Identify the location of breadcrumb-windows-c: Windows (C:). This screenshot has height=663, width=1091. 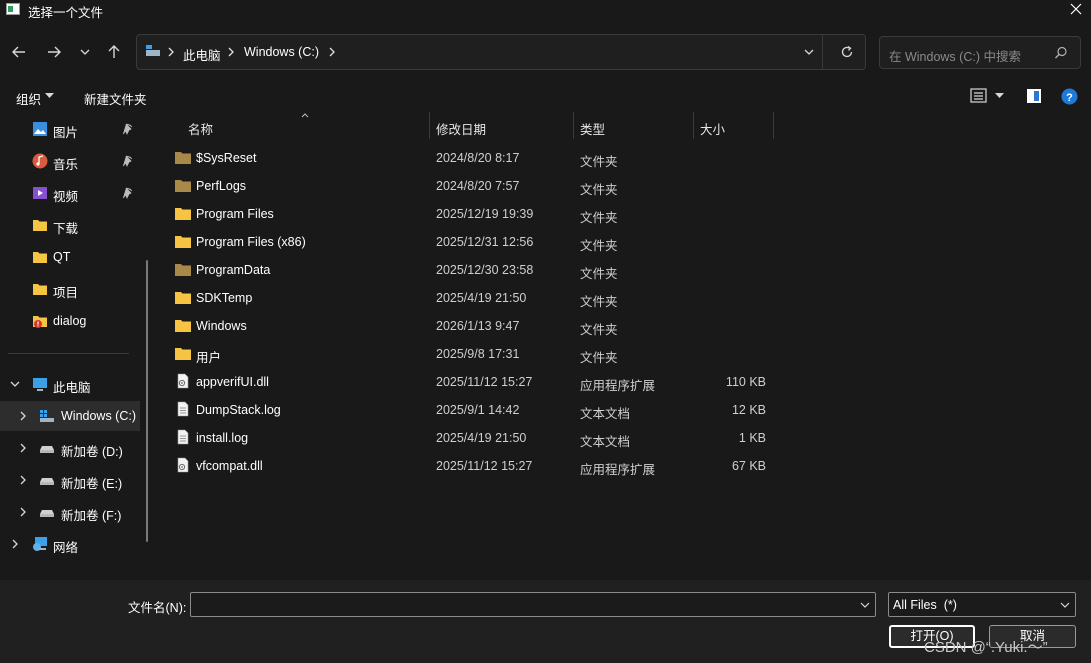
(281, 52).